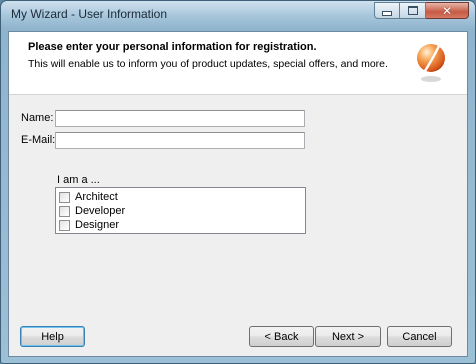 The width and height of the screenshot is (476, 364). Describe the element at coordinates (180, 140) in the screenshot. I see `email-field` at that location.